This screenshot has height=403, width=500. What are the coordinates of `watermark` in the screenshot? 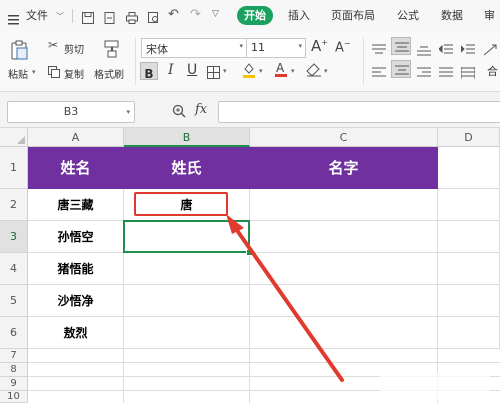 It's located at (435, 386).